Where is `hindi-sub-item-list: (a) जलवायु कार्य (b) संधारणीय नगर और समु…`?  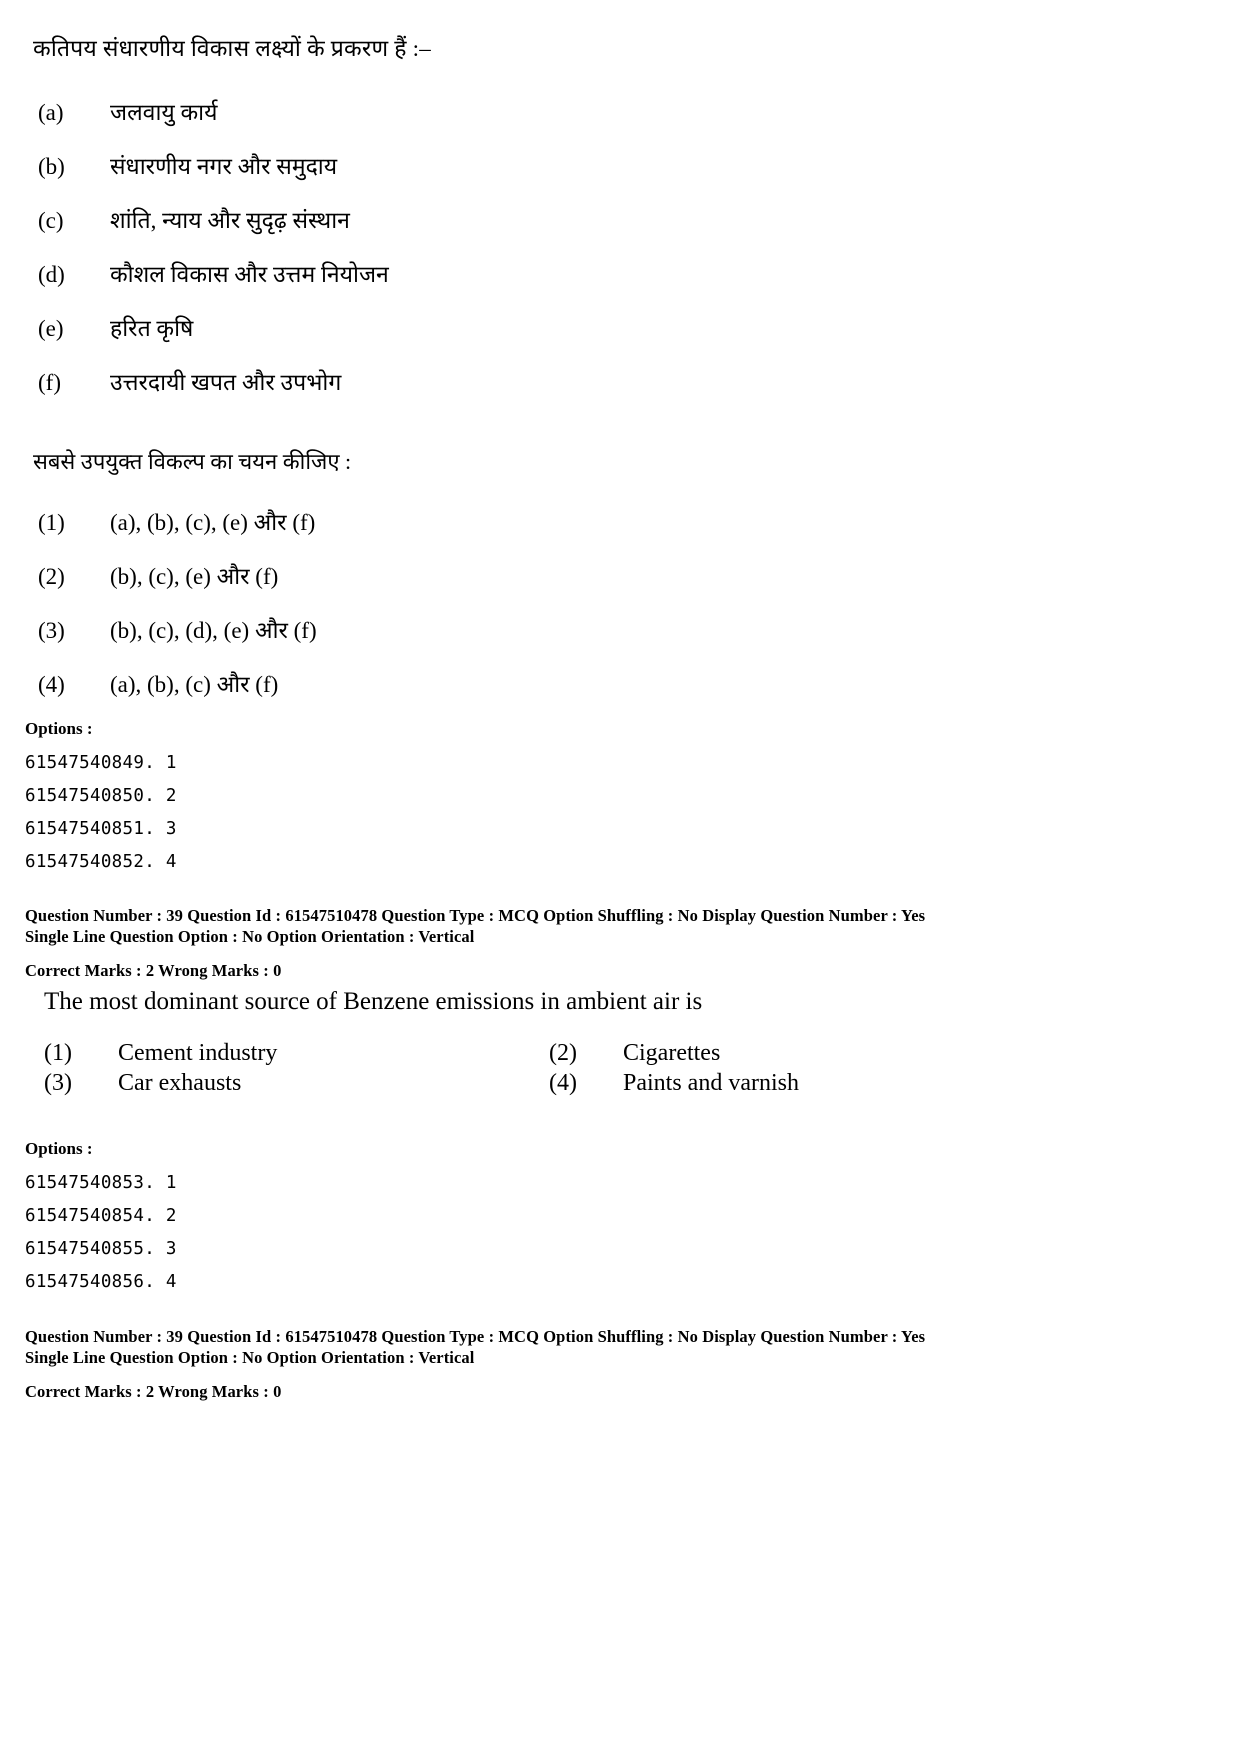 hindi-sub-item-list: (a) जलवायु कार्य (b) संधारणीय नगर और समु… is located at coordinates (388, 260).